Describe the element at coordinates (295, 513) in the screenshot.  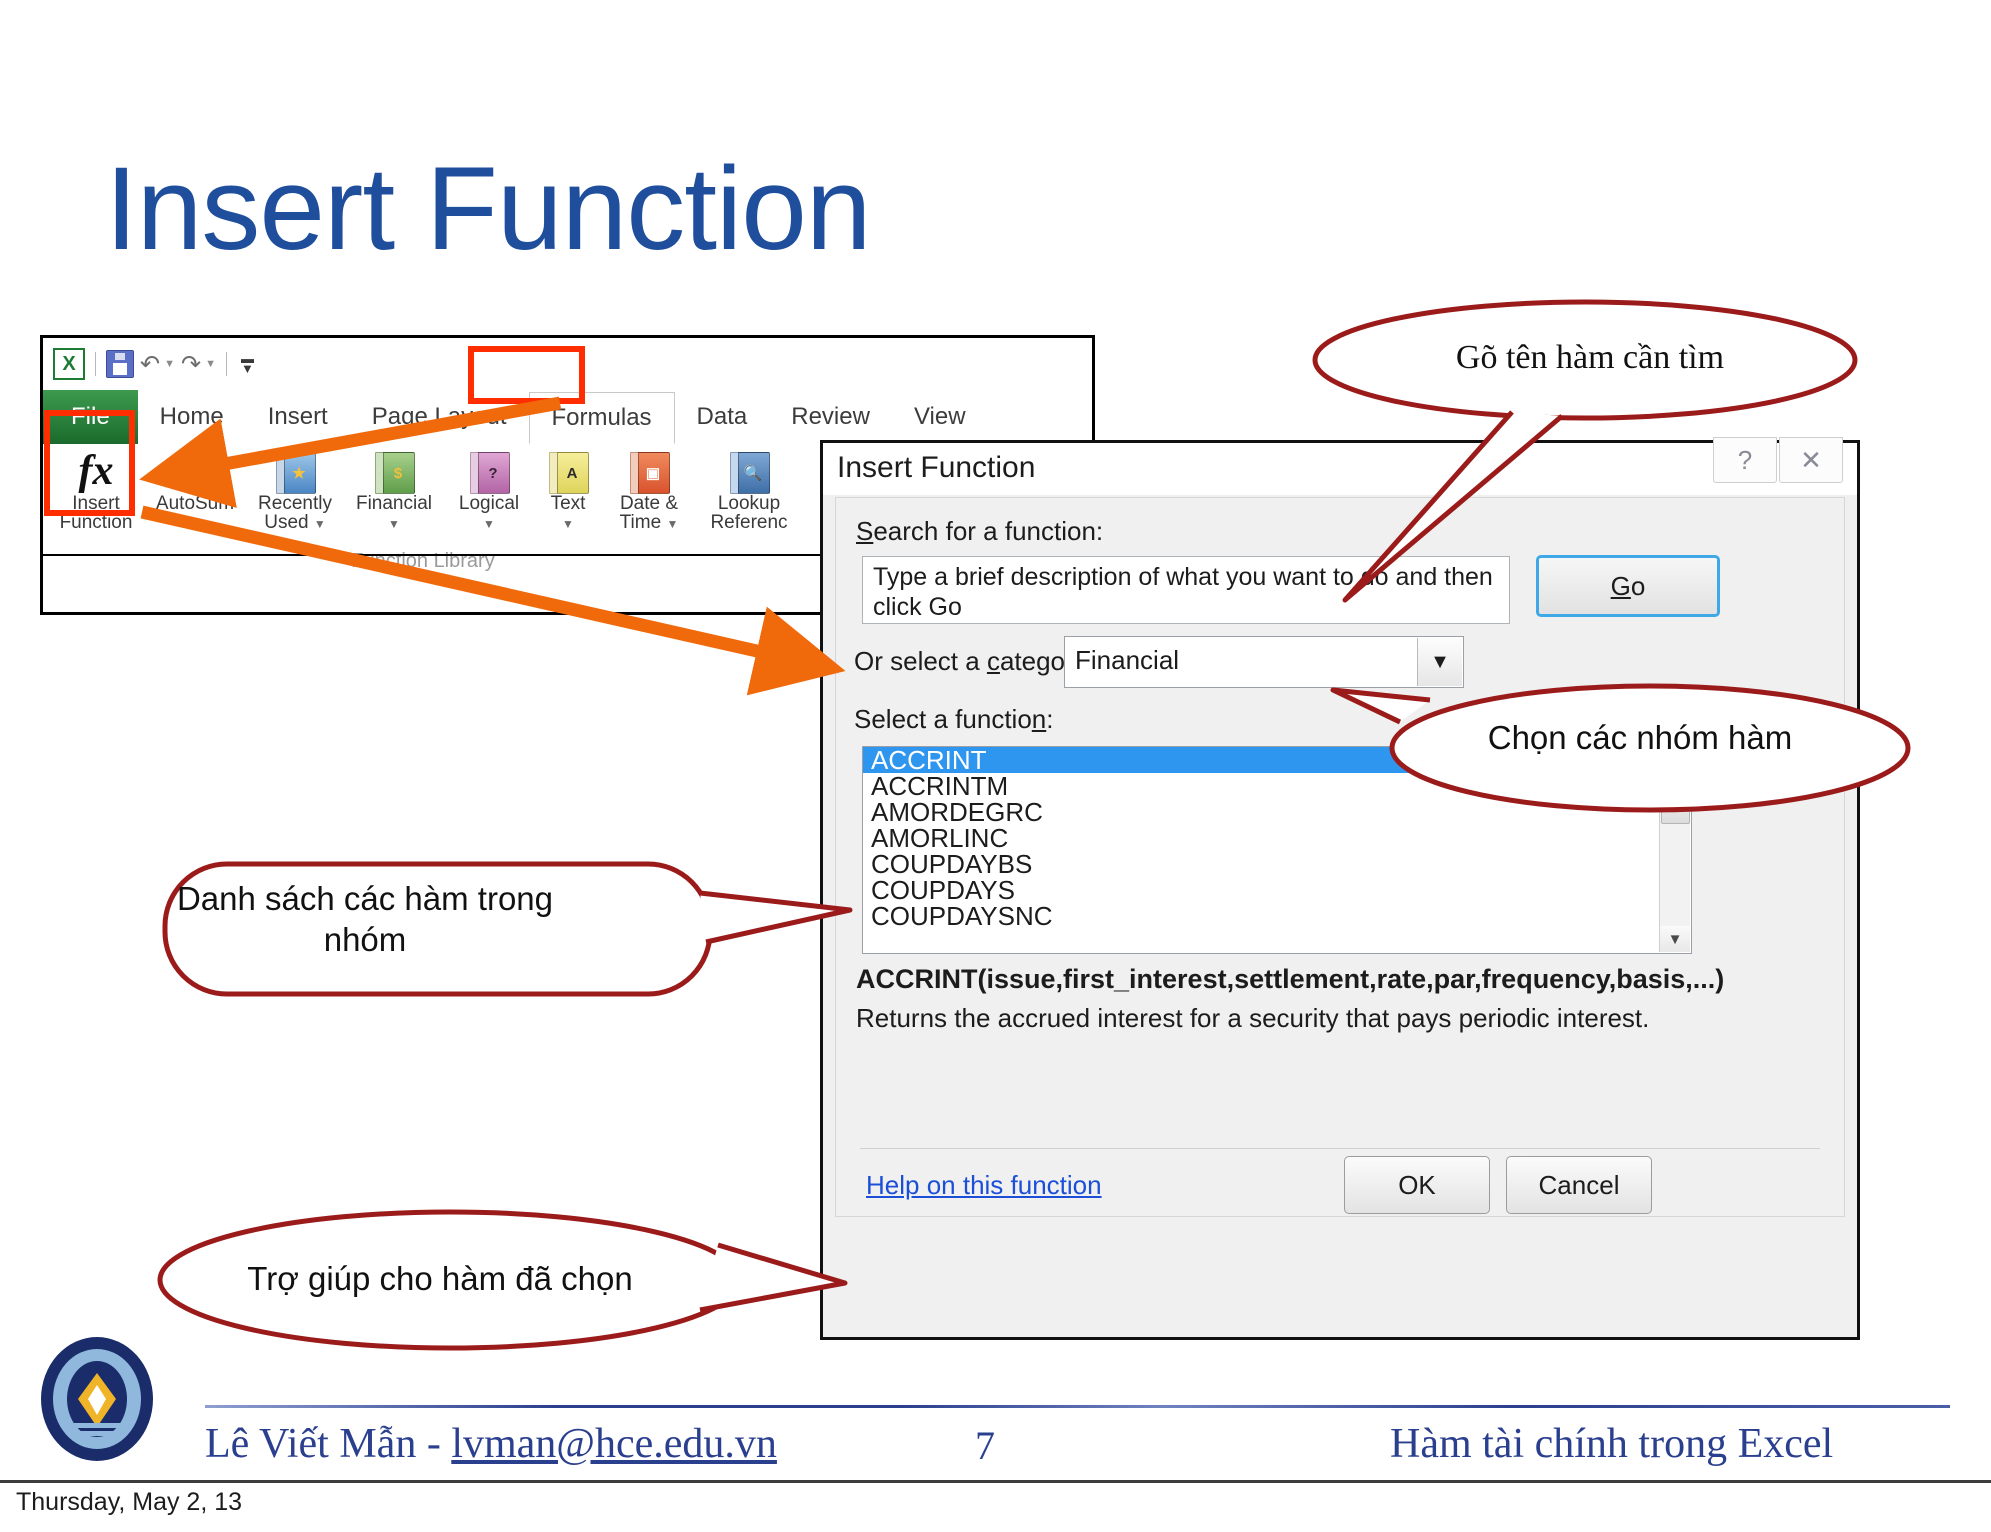
I see `ribbon-recently-used-label: Recently Used ▼` at that location.